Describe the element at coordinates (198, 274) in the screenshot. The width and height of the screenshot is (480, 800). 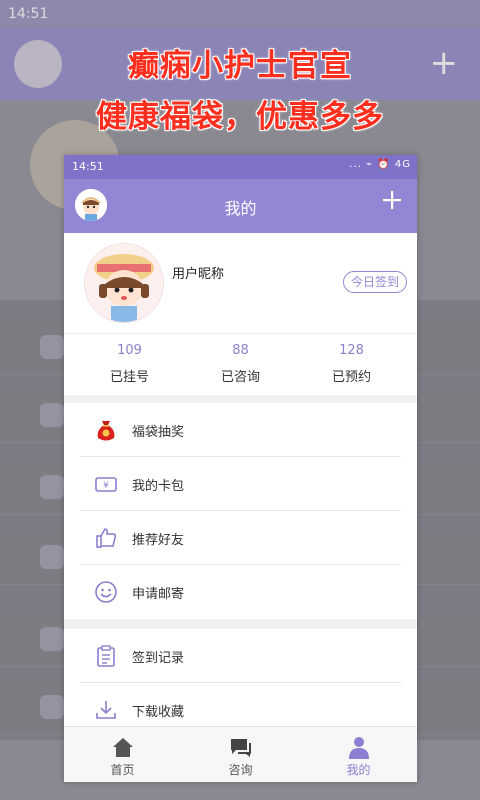
I see `user-nickname: 用户昵称` at that location.